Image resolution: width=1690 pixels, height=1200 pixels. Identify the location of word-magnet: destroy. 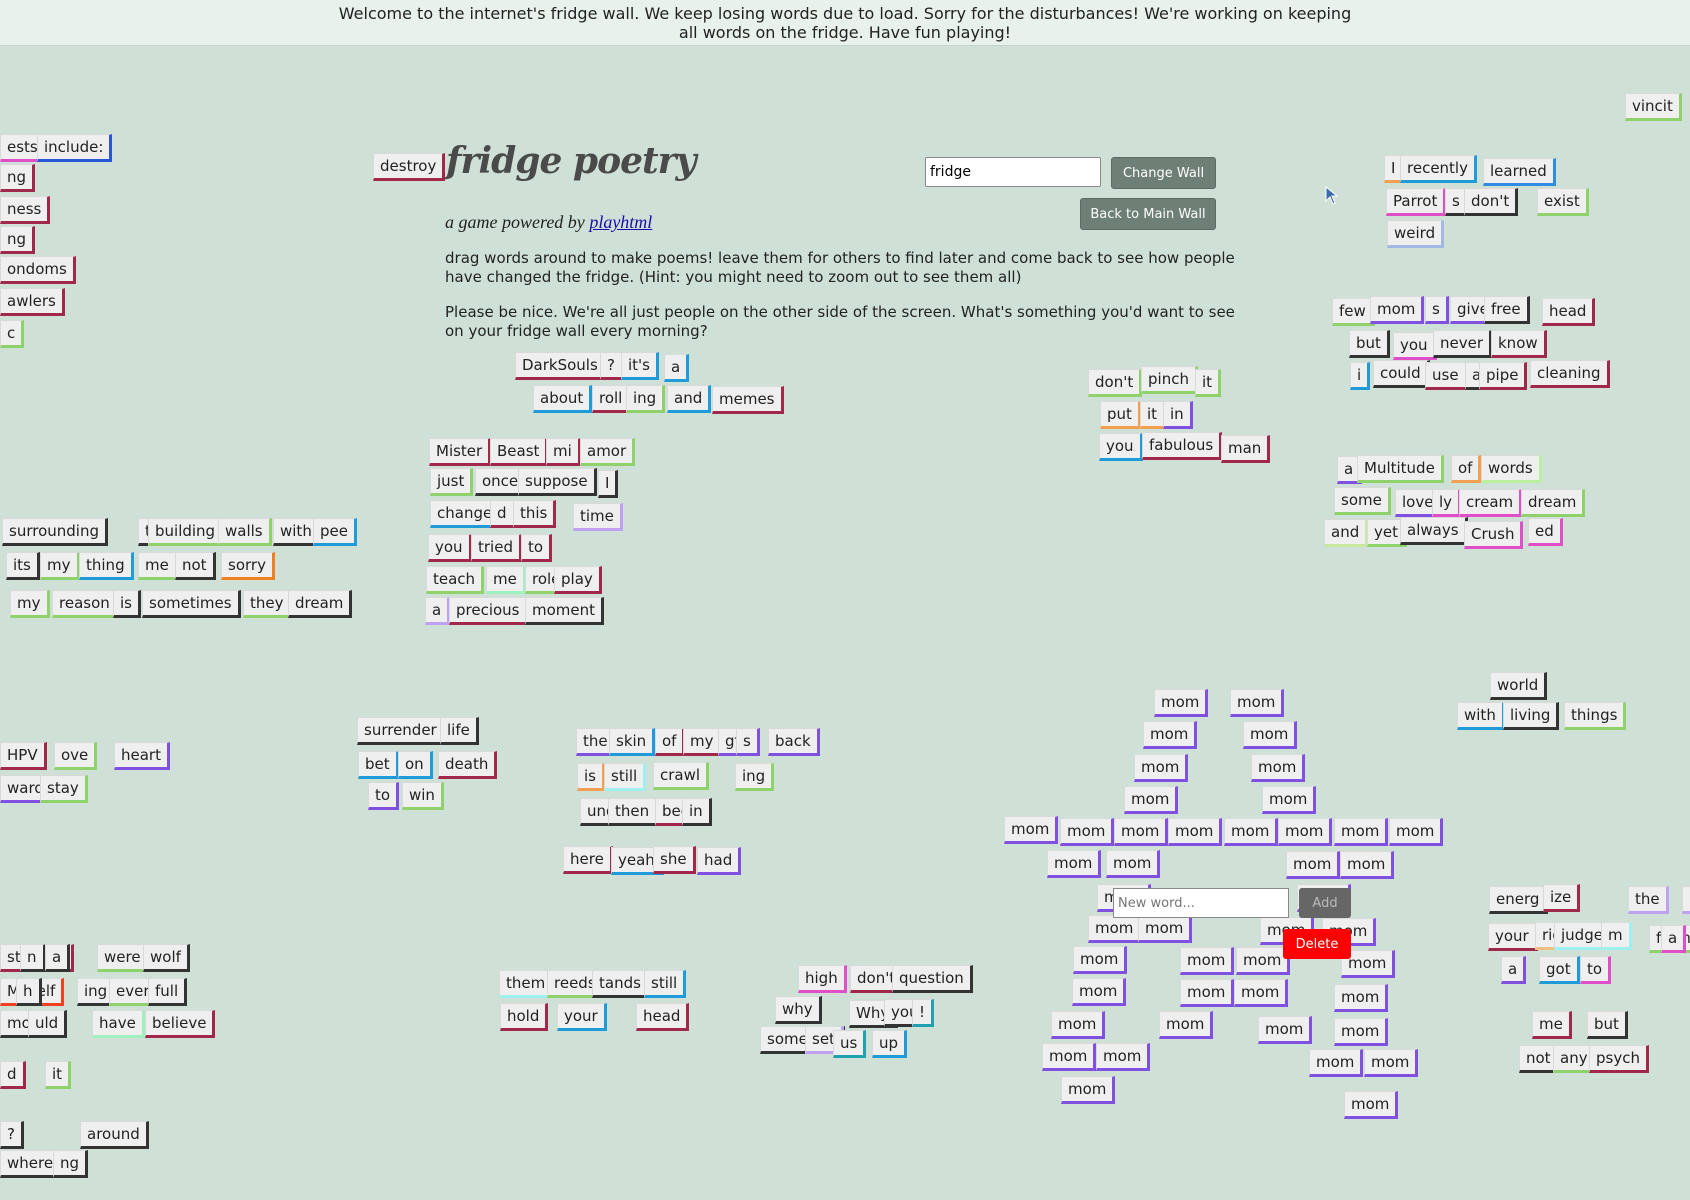
(409, 167).